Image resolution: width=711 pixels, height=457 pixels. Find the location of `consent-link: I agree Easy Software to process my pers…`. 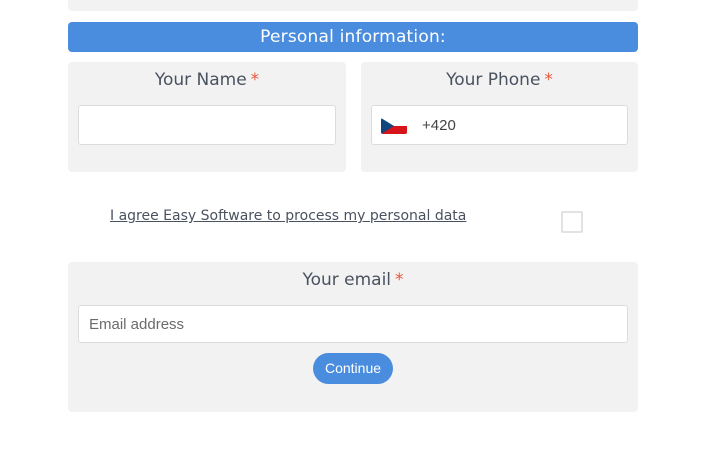

consent-link: I agree Easy Software to process my pers… is located at coordinates (288, 216).